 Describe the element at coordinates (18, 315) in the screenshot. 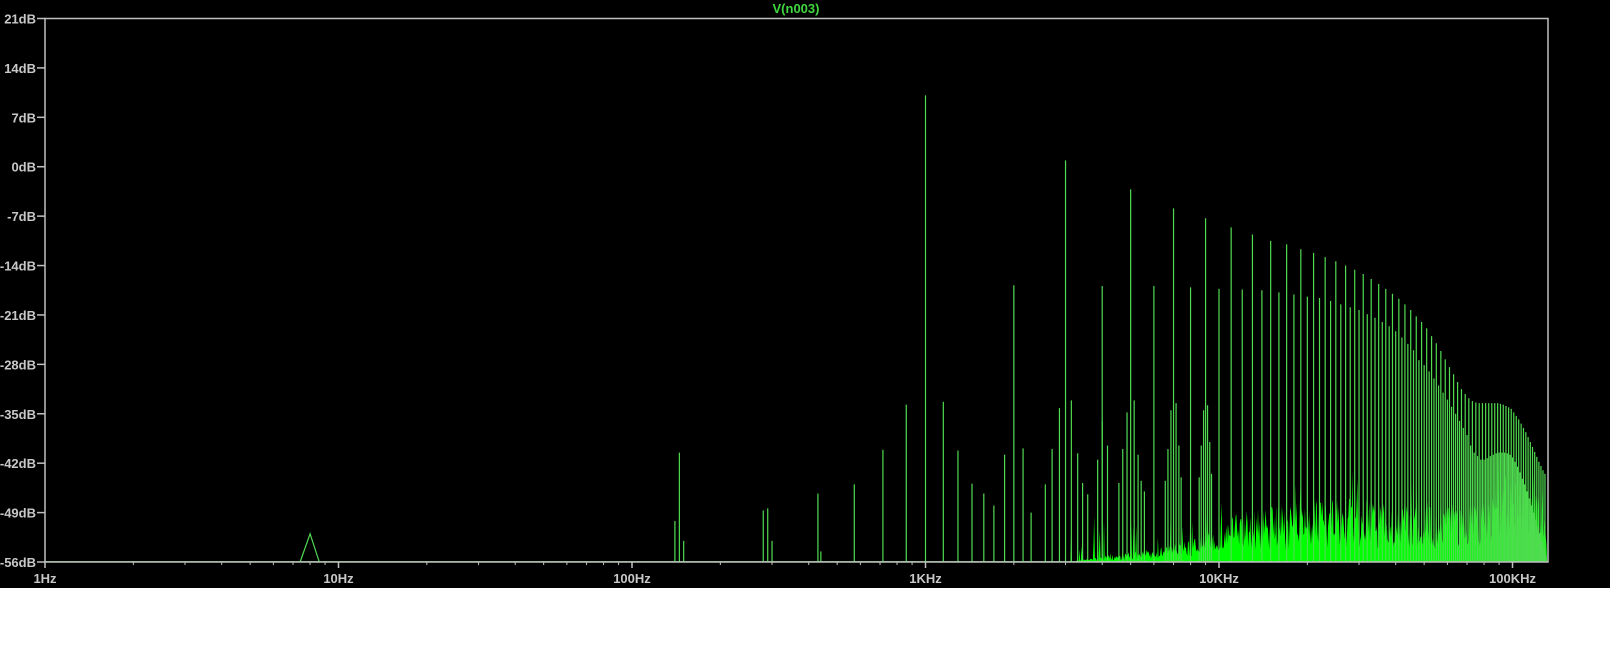

I see `y-tick-label: -21dB` at that location.